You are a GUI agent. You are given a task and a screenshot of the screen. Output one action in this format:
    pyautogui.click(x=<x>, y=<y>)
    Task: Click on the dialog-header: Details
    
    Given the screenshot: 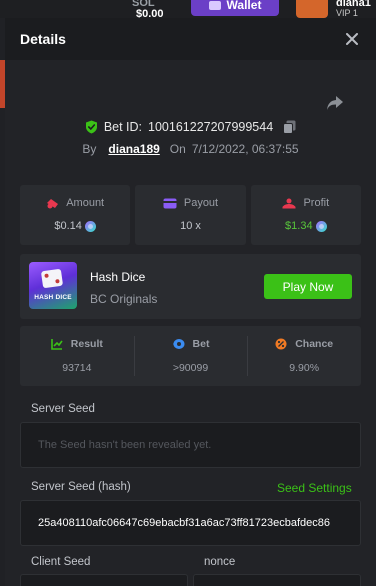 What is the action you would take?
    pyautogui.click(x=190, y=39)
    